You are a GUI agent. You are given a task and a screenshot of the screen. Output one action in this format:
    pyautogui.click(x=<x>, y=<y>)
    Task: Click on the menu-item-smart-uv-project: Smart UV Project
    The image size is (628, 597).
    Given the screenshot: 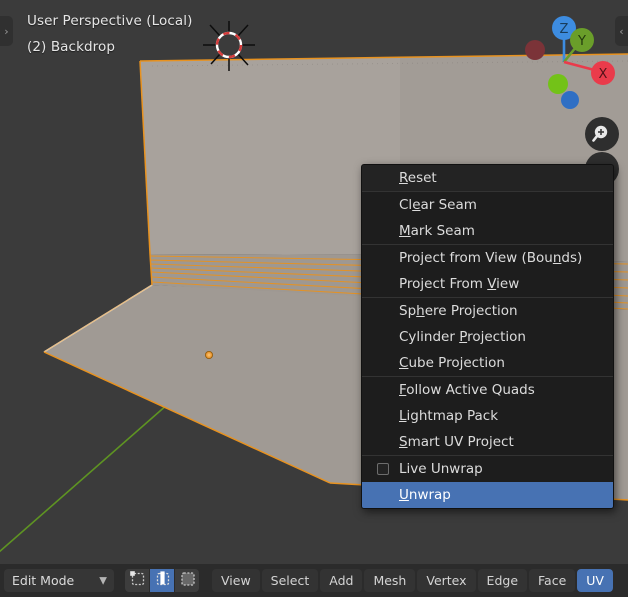 What is the action you would take?
    pyautogui.click(x=487, y=442)
    